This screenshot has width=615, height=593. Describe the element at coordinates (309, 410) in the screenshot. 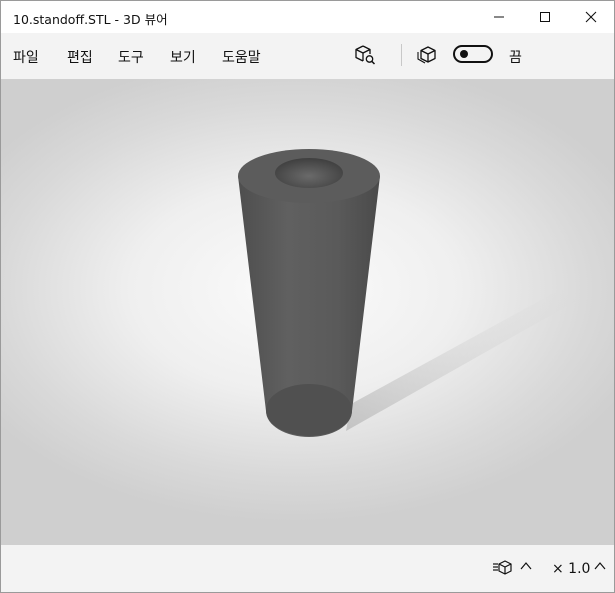

I see `standoff-bottom` at that location.